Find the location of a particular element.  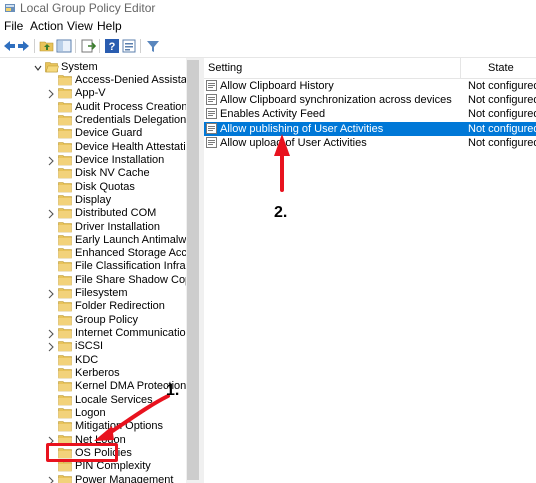

tree-label: KDC is located at coordinates (87, 359).